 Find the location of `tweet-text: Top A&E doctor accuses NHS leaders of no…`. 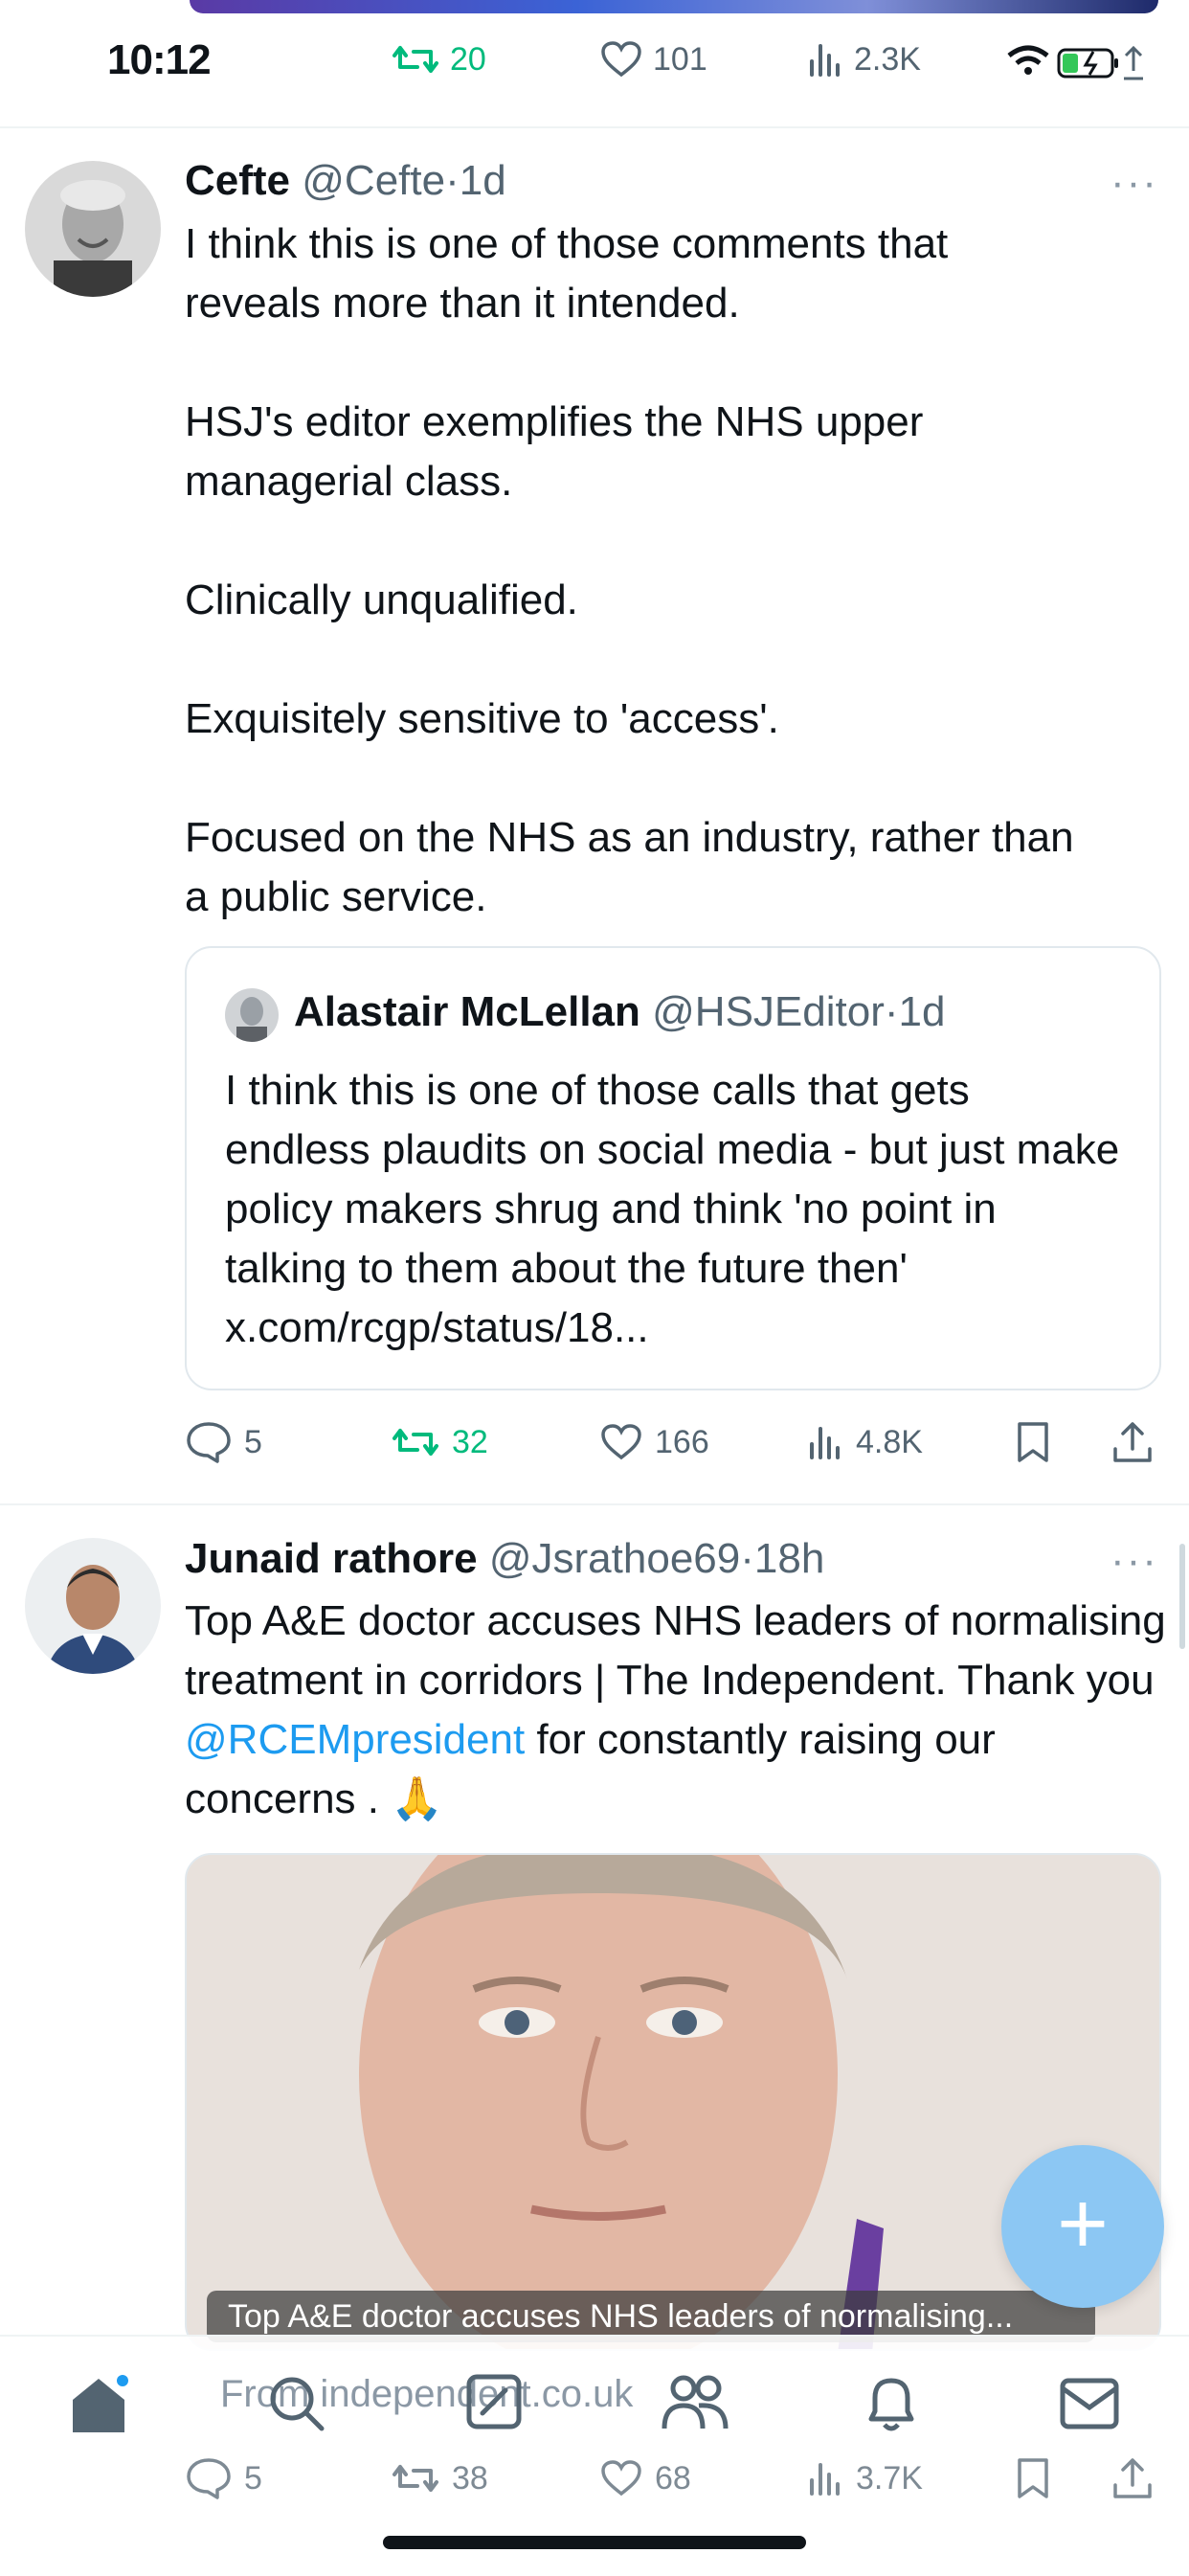

tweet-text: Top A&E doctor accuses NHS leaders of no… is located at coordinates (678, 1710).